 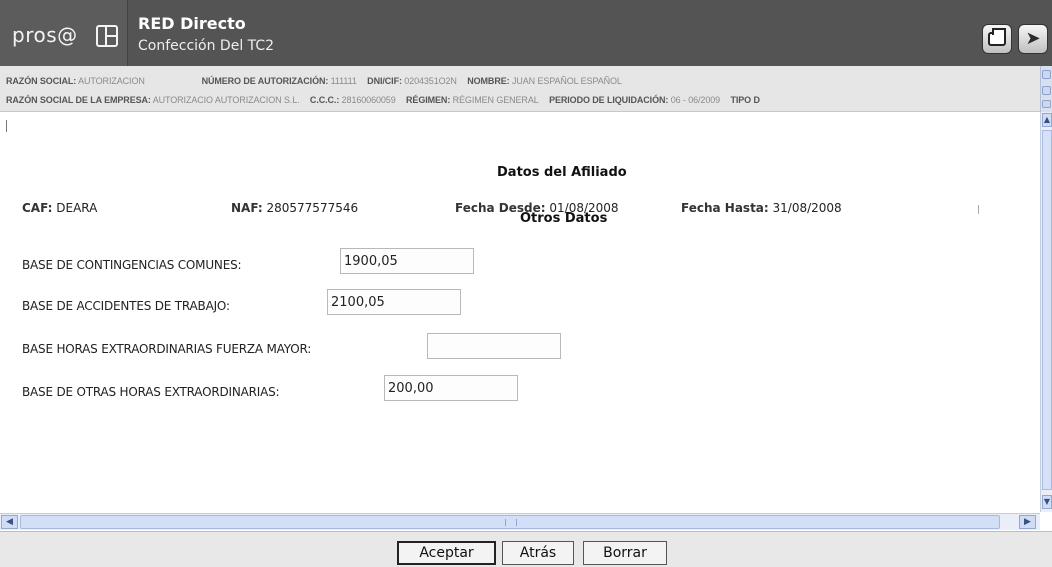 I want to click on horizontal-scrollbar: ◀ ▶, so click(x=520, y=521).